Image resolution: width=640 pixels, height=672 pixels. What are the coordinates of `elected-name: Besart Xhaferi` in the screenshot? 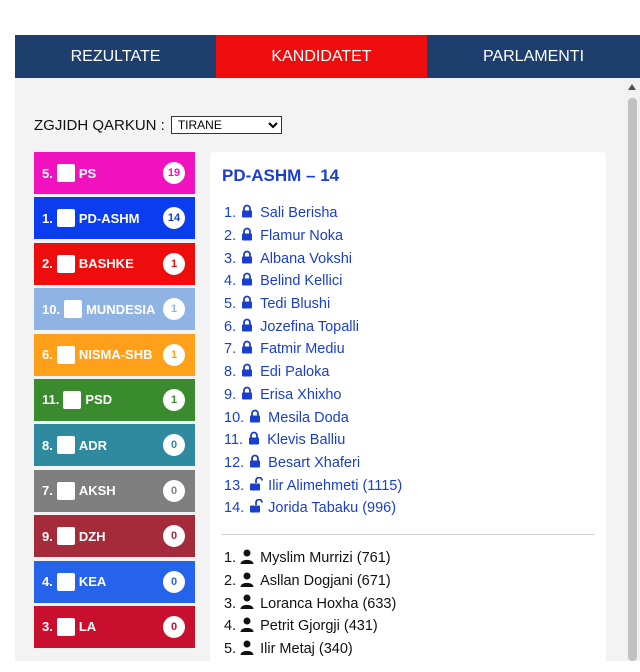 It's located at (314, 463).